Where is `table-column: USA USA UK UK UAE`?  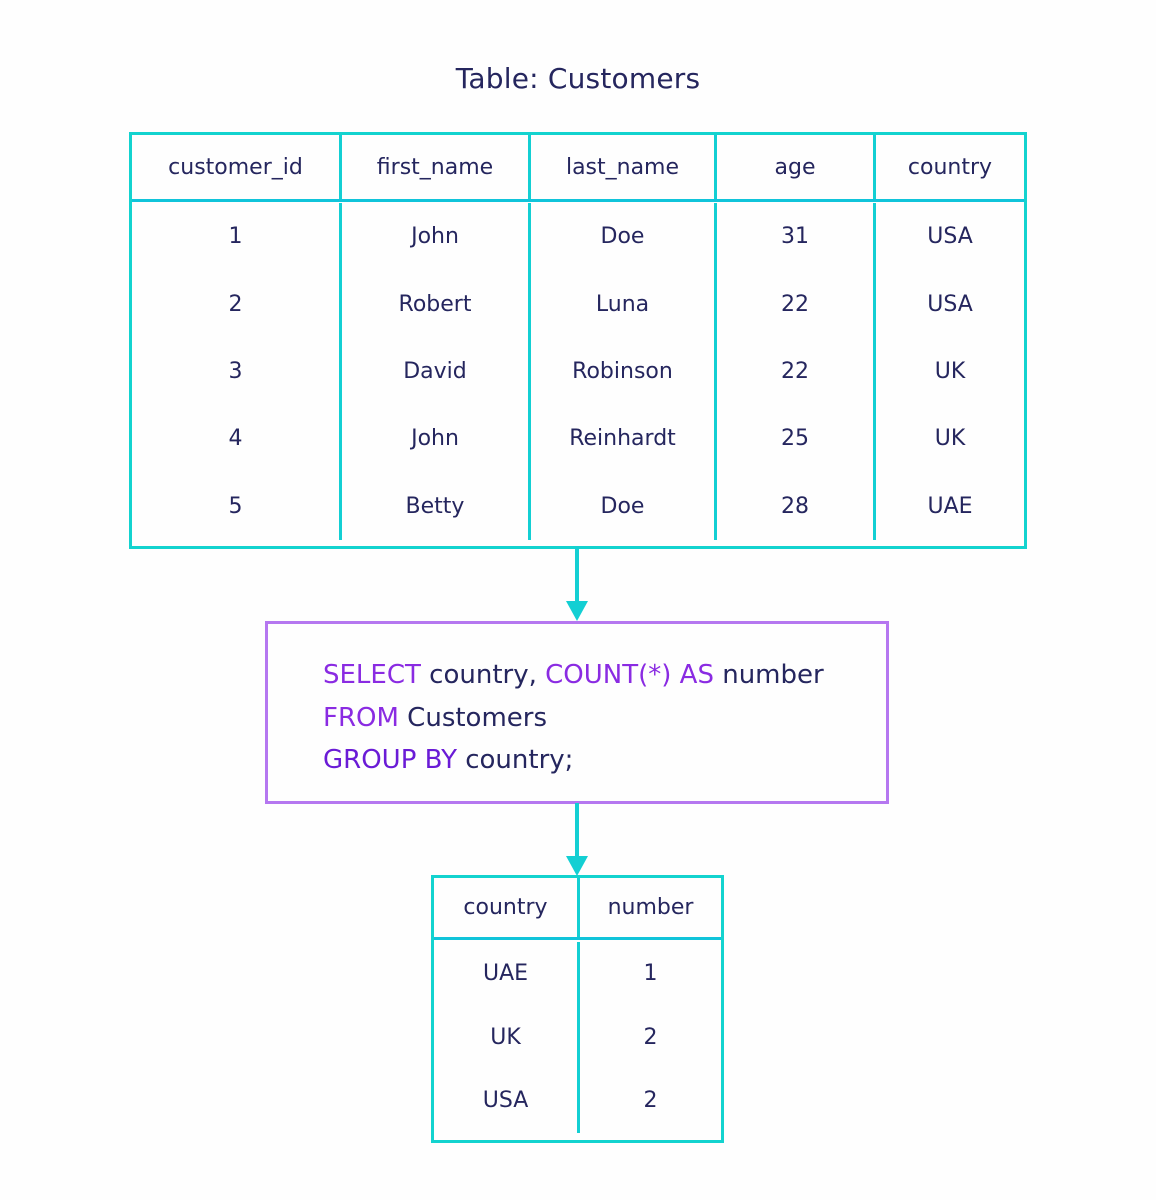
table-column: USA USA UK UK UAE is located at coordinates (950, 371).